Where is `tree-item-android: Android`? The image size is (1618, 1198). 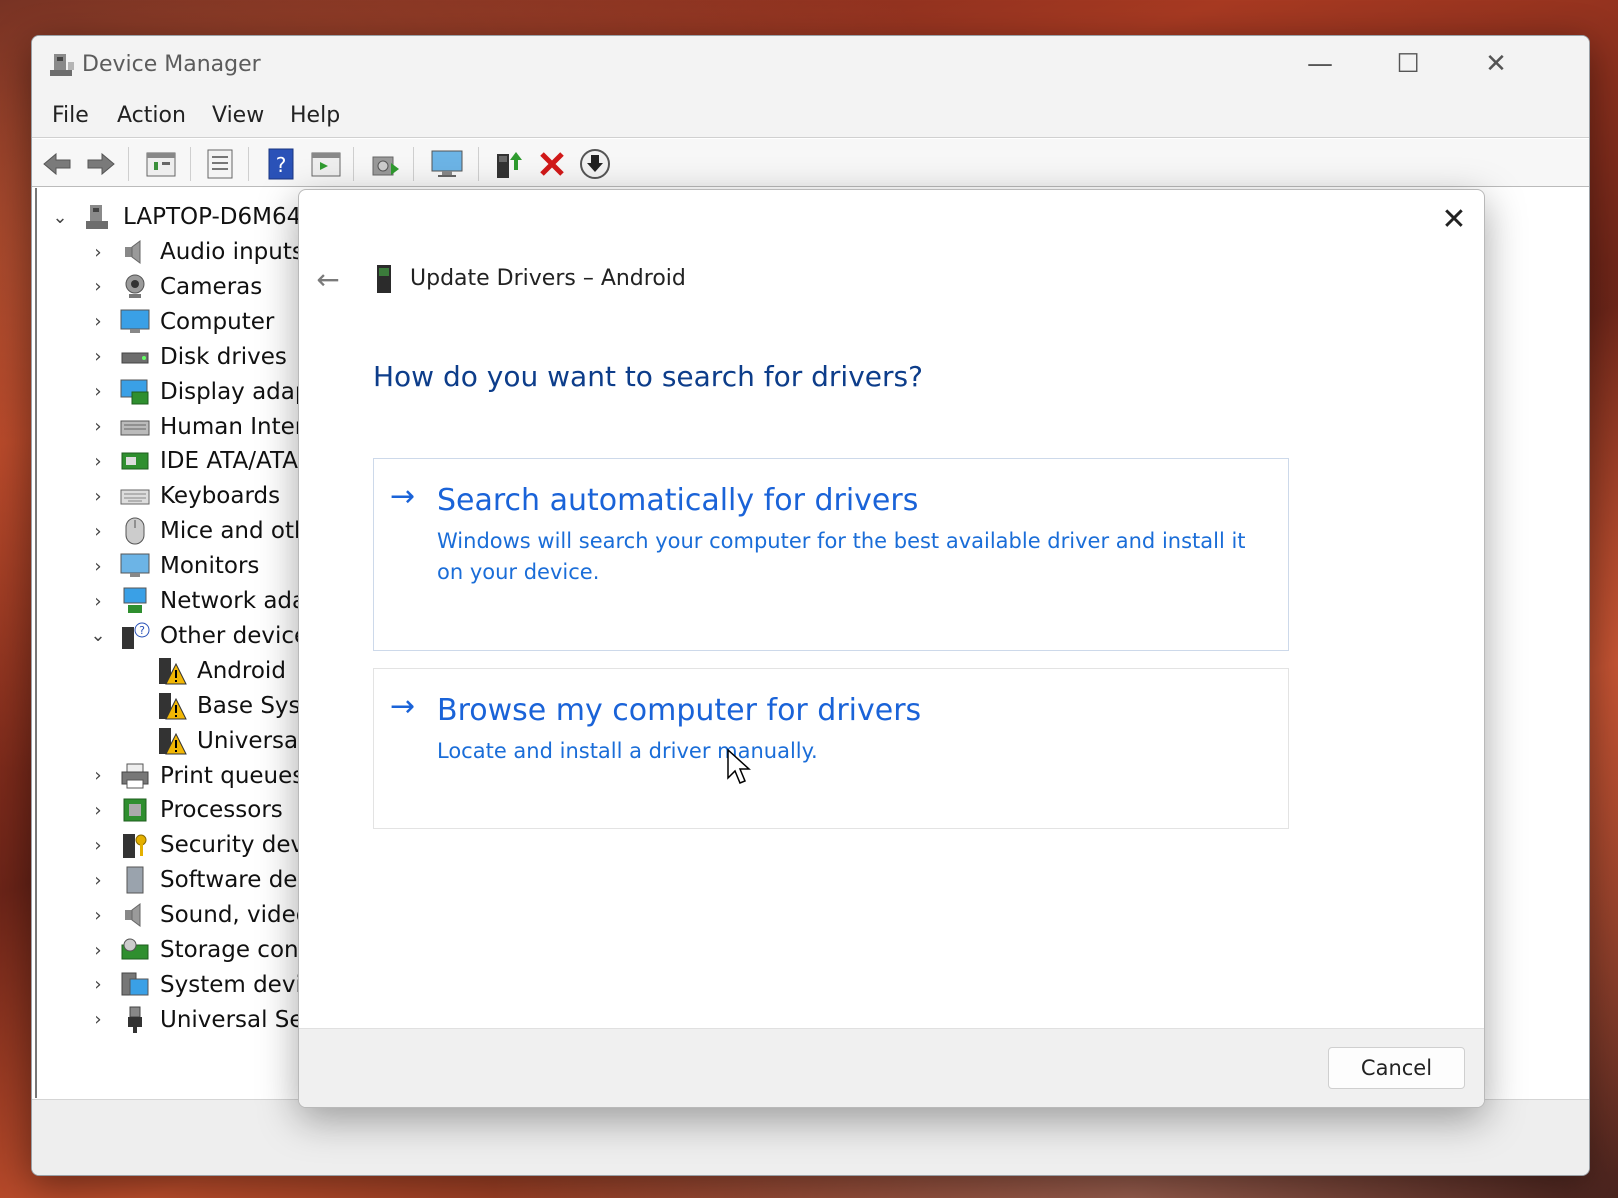 tree-item-android: Android is located at coordinates (221, 671).